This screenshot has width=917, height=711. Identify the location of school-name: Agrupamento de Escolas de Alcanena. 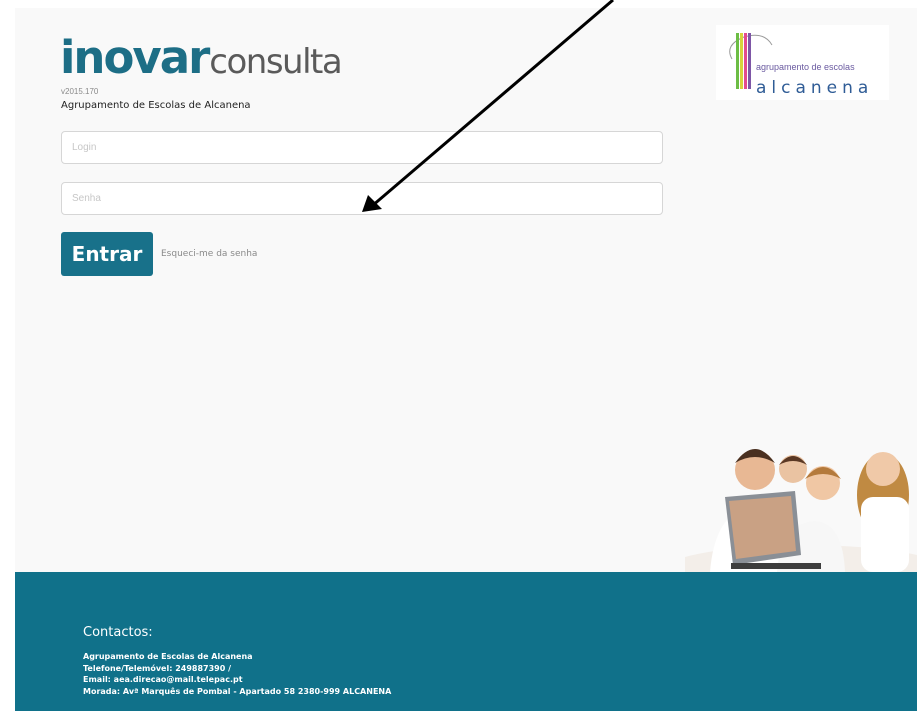
(156, 105).